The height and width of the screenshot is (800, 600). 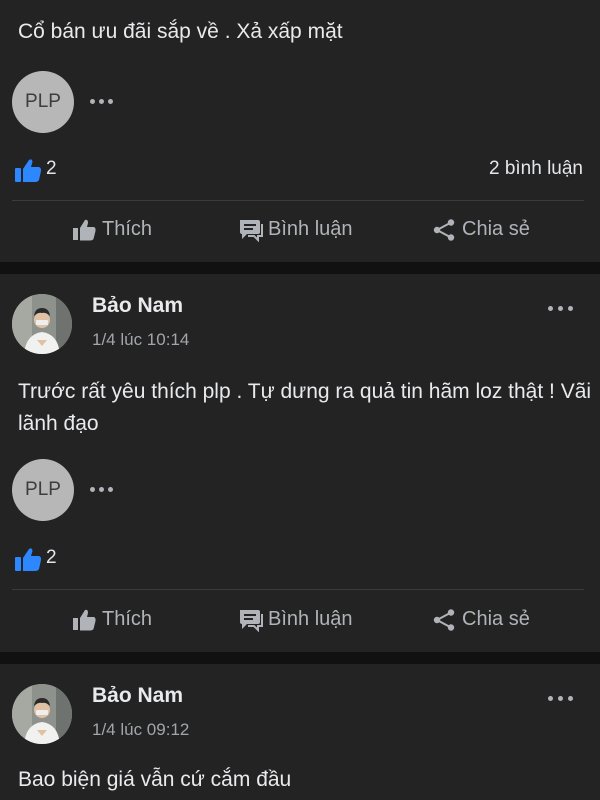 I want to click on post-text: Bao biện giá vẫn cứ cắm đầu, so click(x=155, y=779).